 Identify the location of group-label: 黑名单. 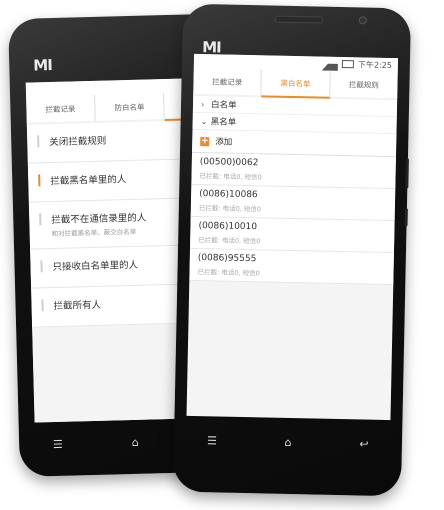
(223, 122).